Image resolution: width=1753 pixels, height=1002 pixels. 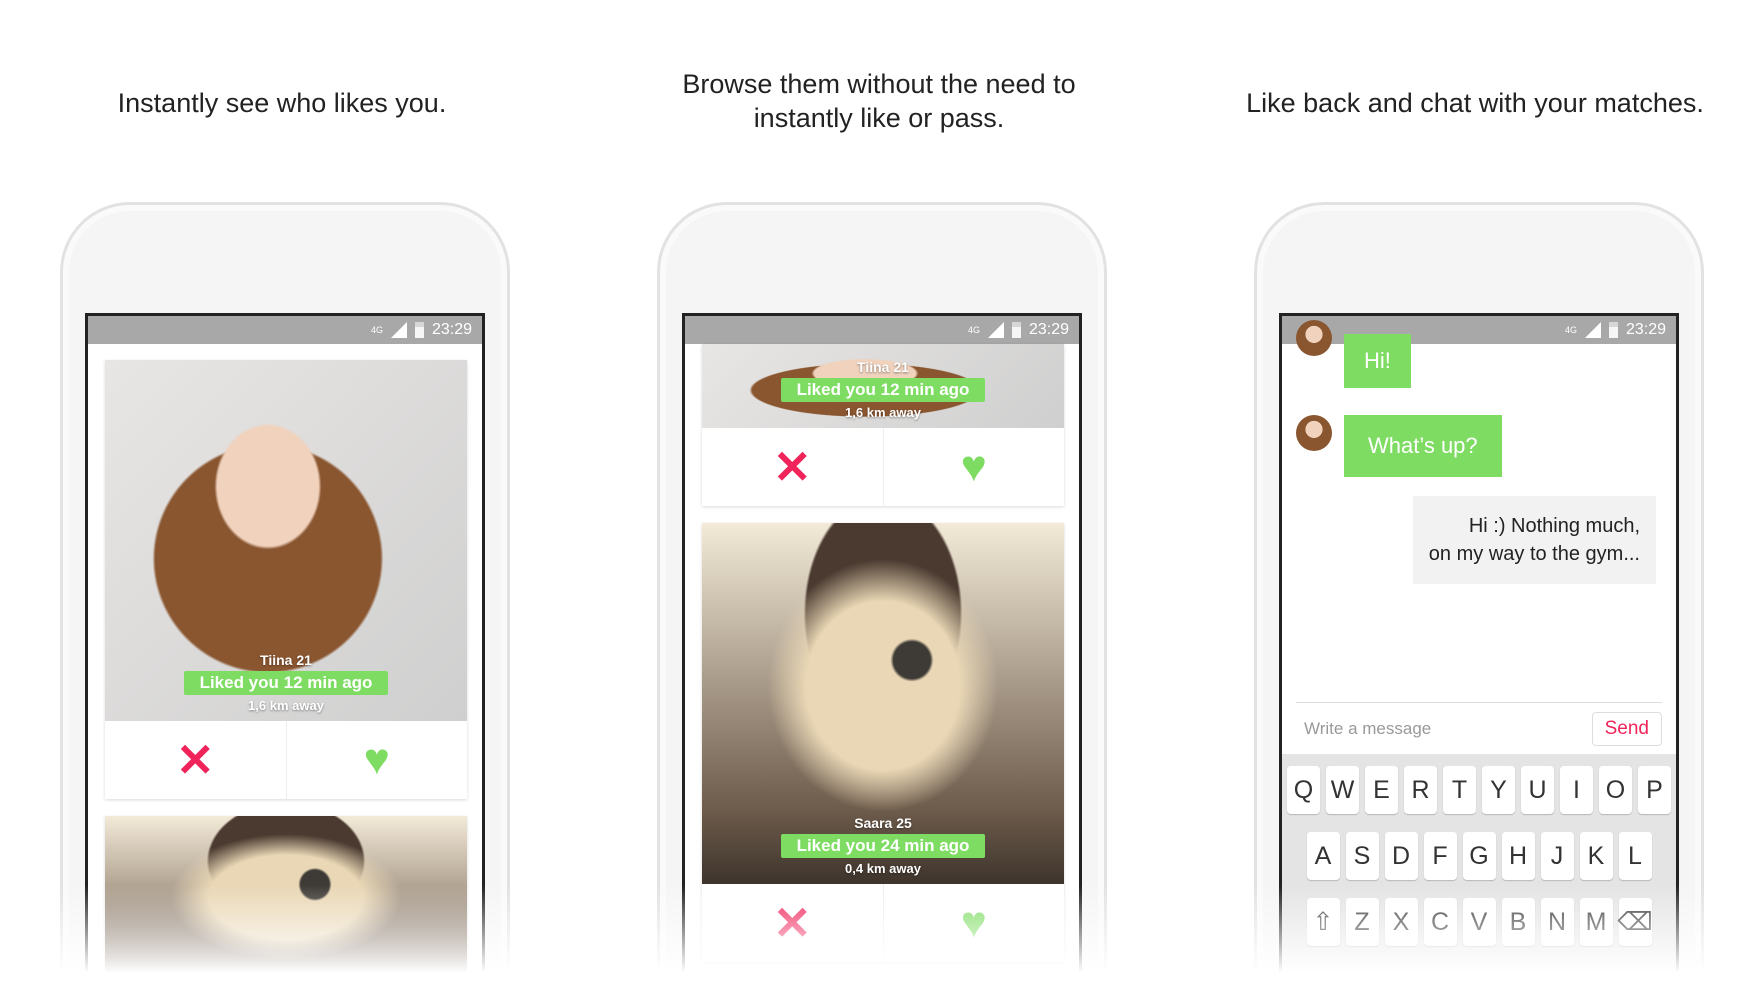 I want to click on message-line: Hi :) Nothing much,, so click(x=1554, y=526).